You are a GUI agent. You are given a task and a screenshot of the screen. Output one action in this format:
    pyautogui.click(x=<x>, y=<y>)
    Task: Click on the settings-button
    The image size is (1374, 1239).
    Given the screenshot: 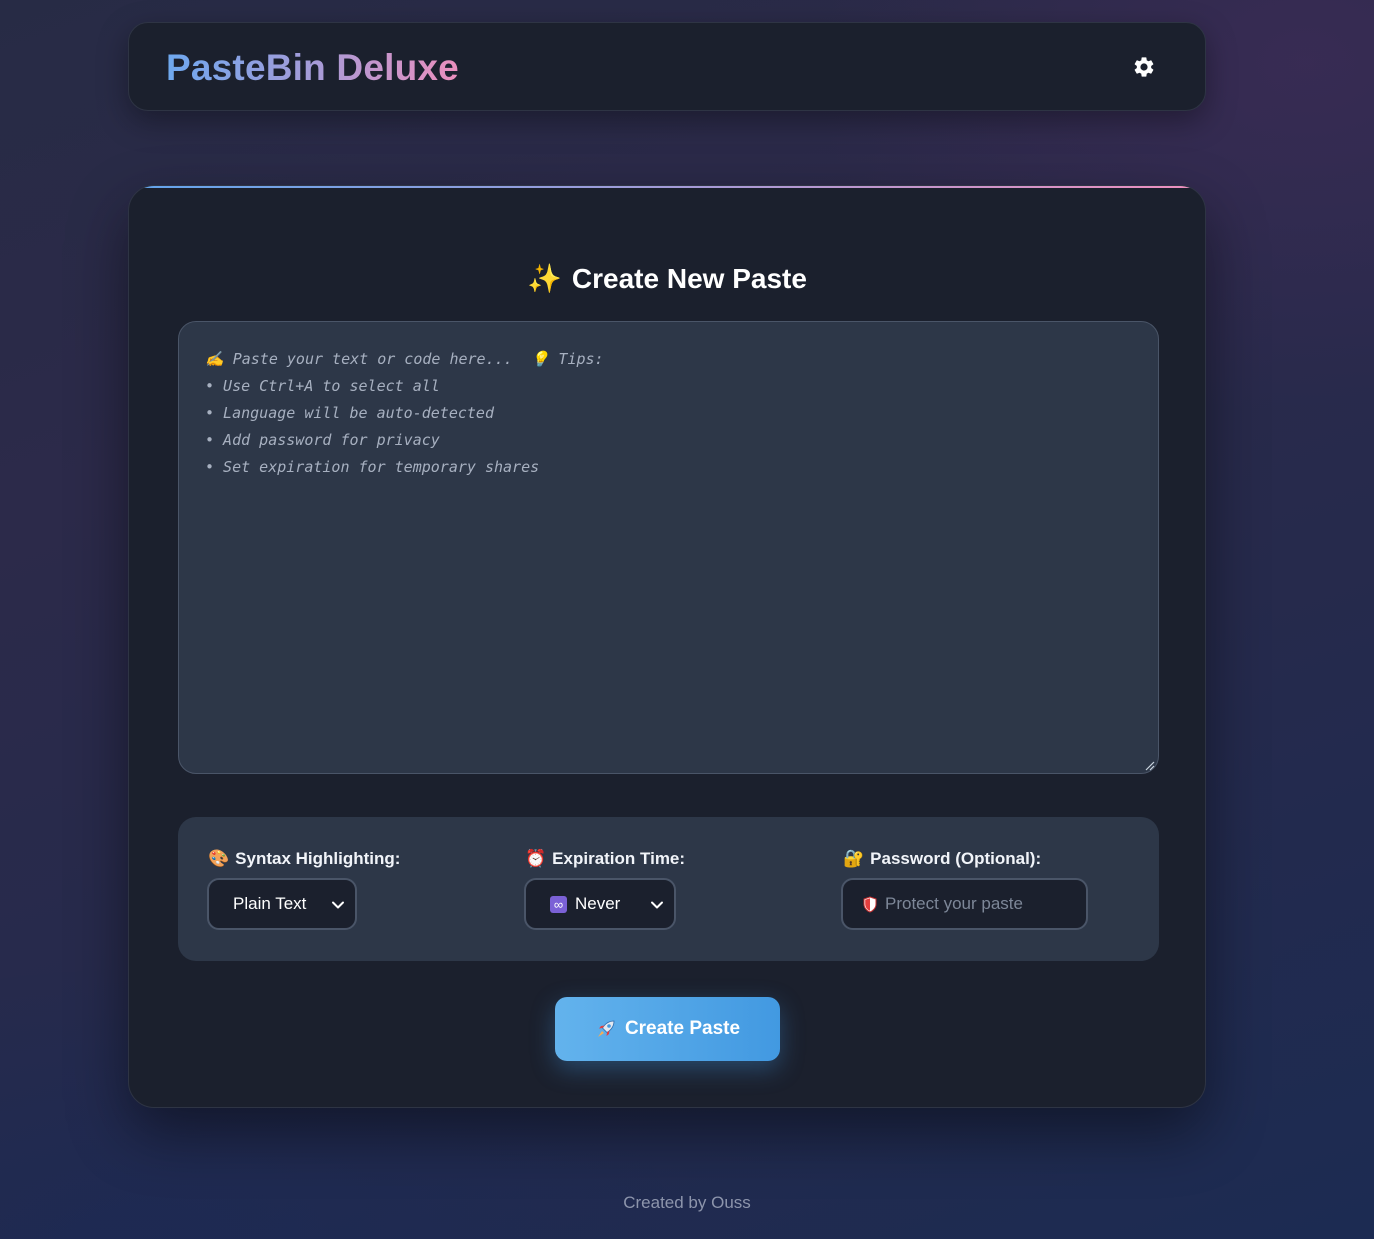 What is the action you would take?
    pyautogui.click(x=1144, y=67)
    